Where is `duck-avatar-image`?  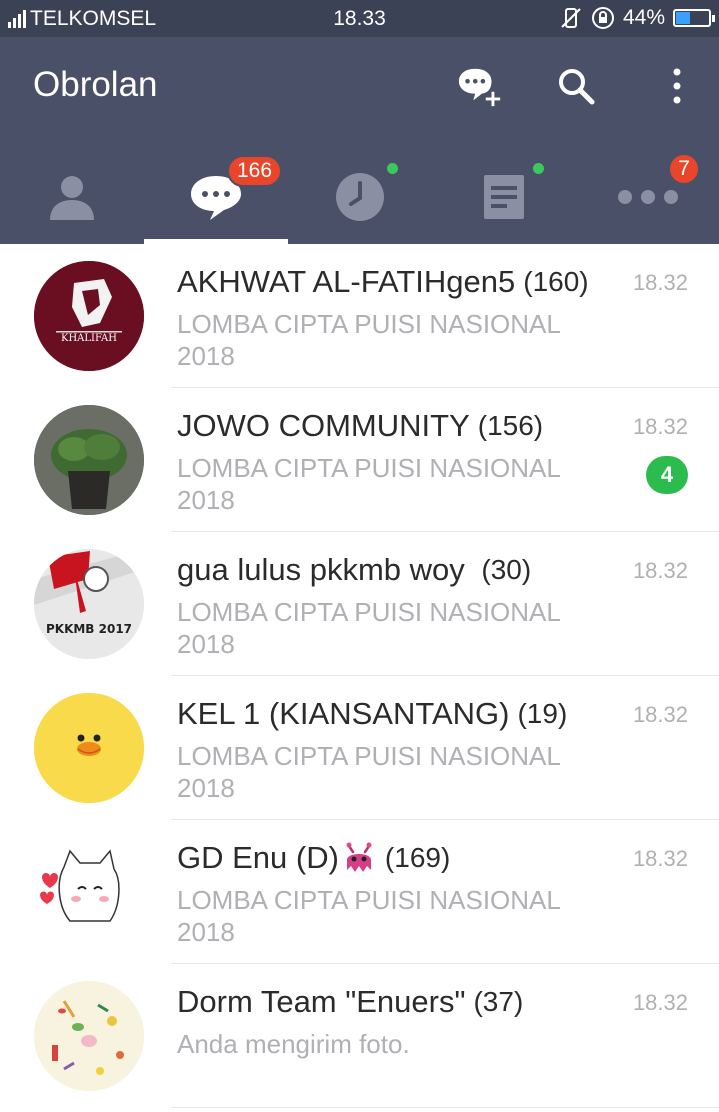 duck-avatar-image is located at coordinates (89, 748).